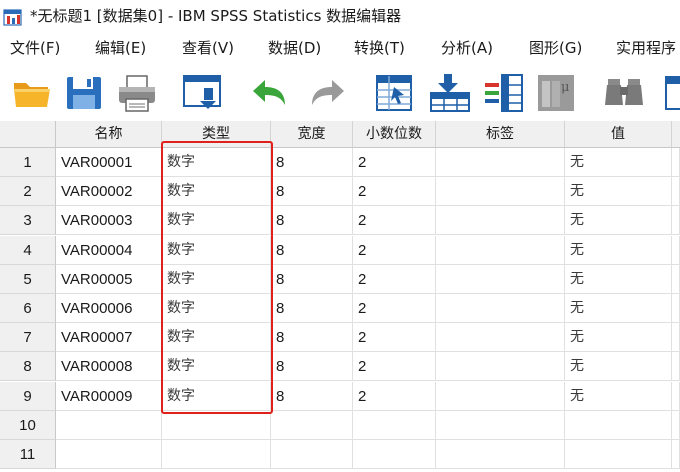 Image resolution: width=680 pixels, height=472 pixels. I want to click on menu-graphs: 图形(G), so click(555, 48).